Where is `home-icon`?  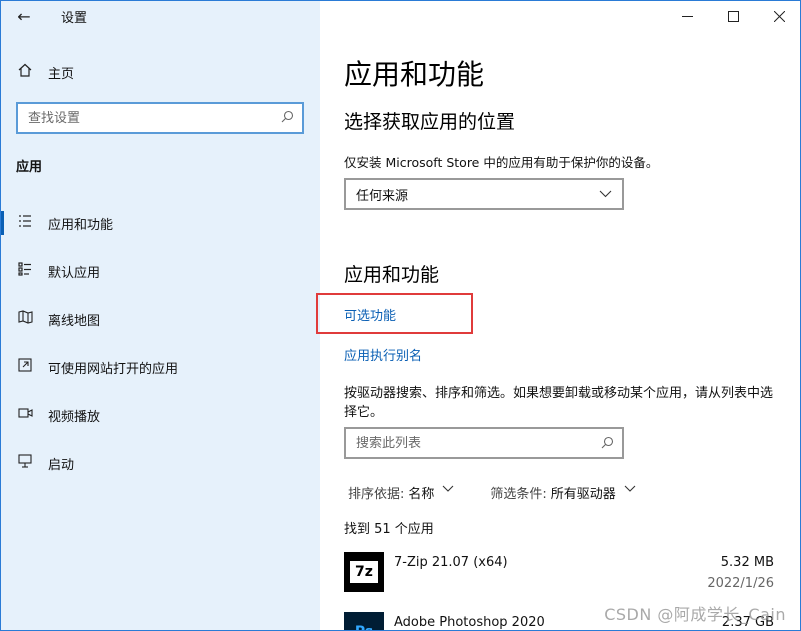
home-icon is located at coordinates (25, 72).